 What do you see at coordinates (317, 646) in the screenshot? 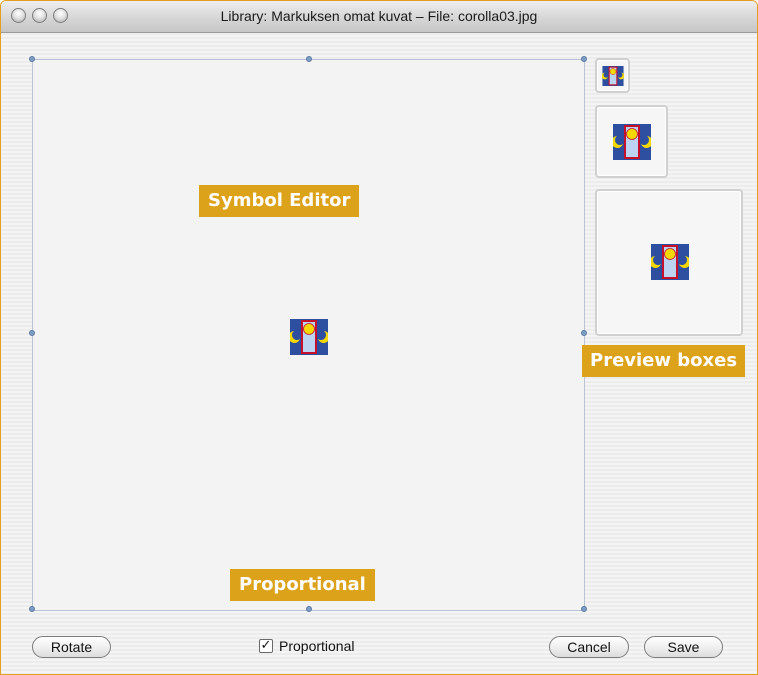
I see `proportional-checkbox-label: Proportional` at bounding box center [317, 646].